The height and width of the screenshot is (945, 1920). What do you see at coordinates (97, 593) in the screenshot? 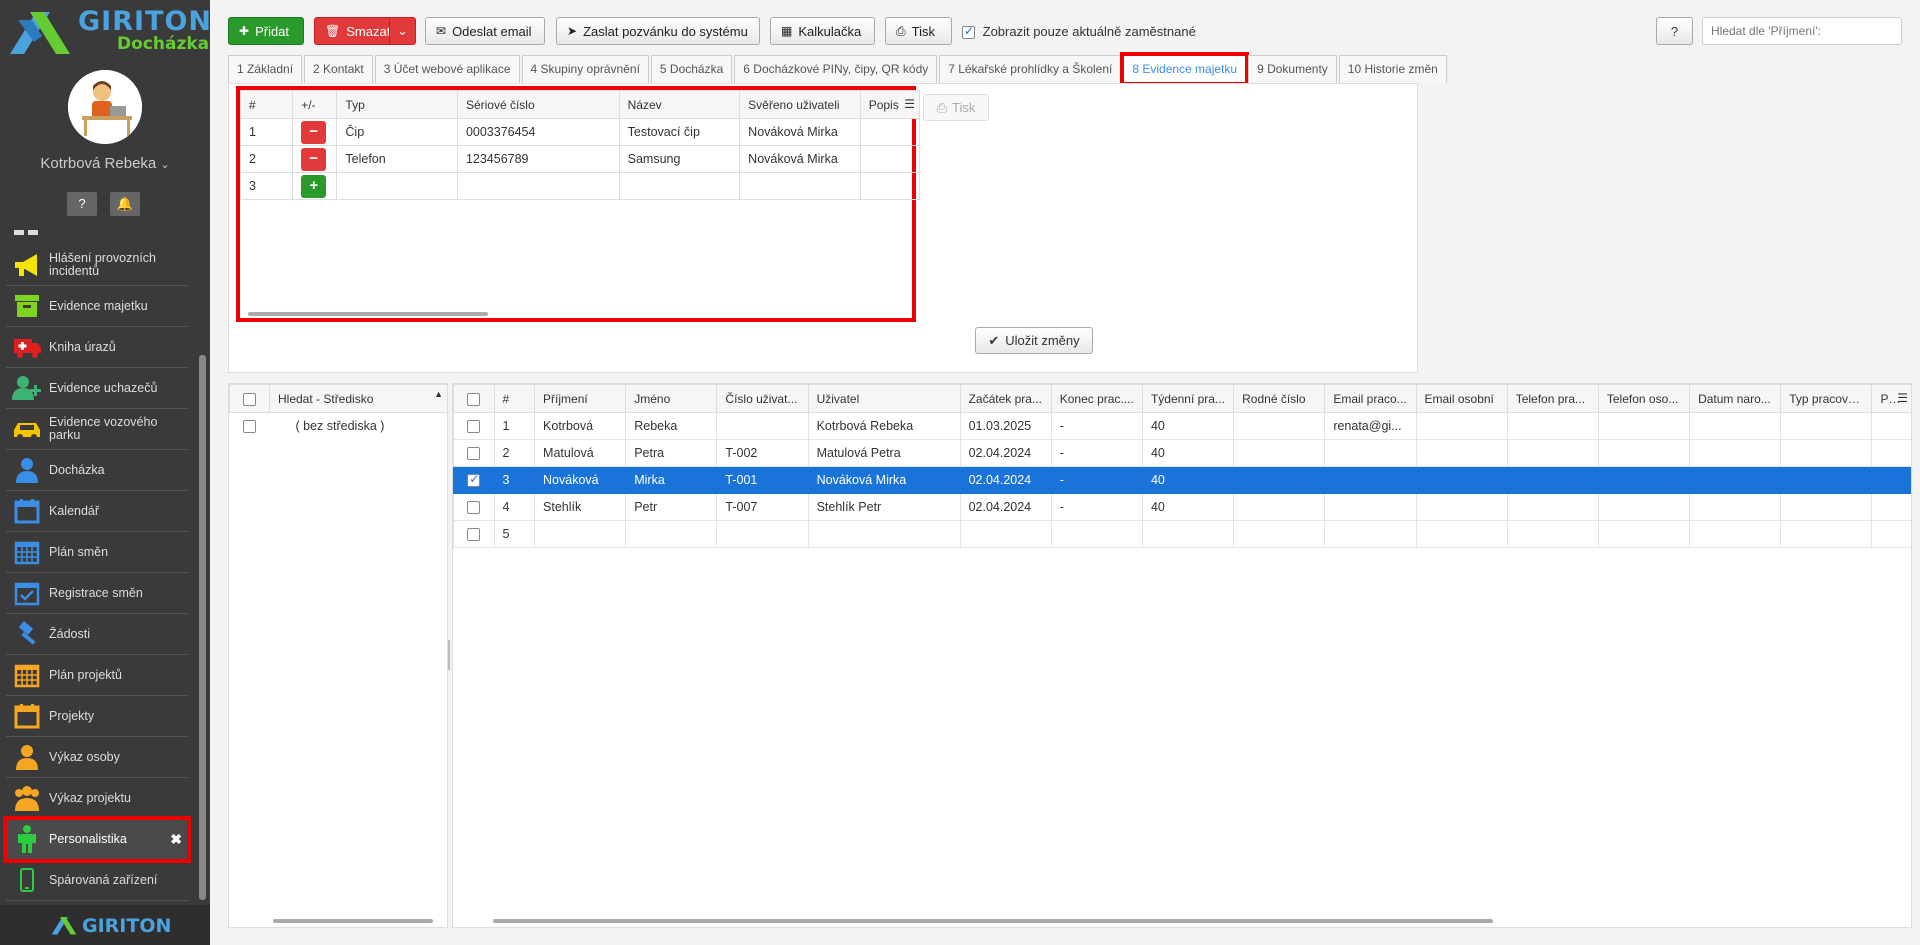
I see `sidebar-item-shift-registration: Registrace směn` at bounding box center [97, 593].